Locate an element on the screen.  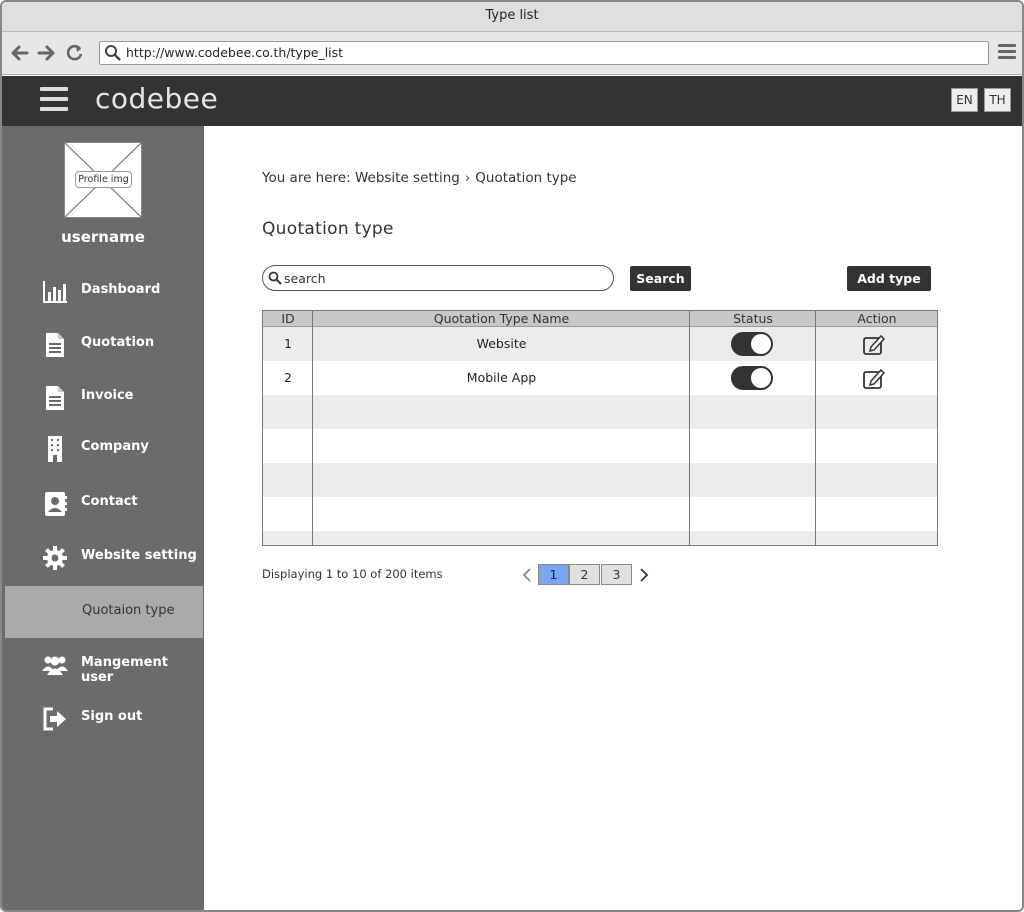
search-button: Search is located at coordinates (660, 278).